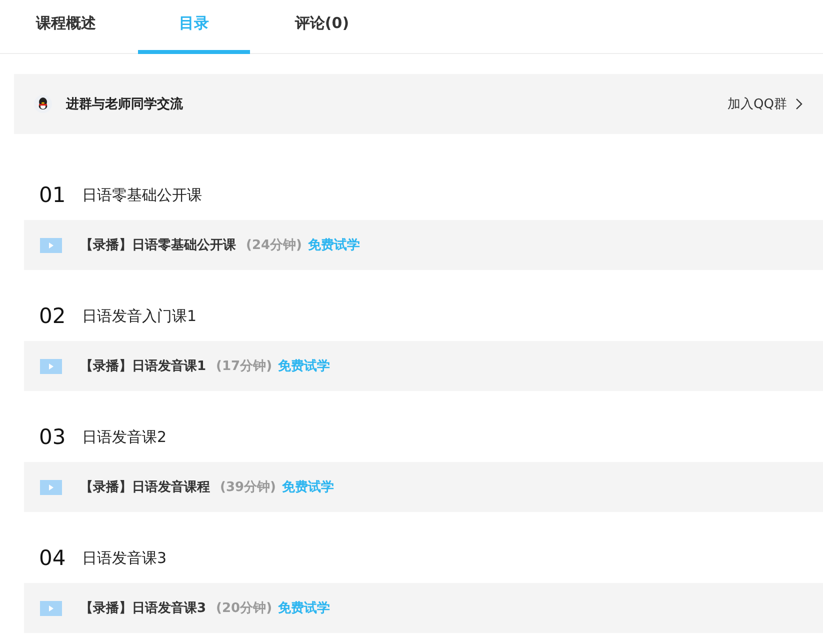 Image resolution: width=823 pixels, height=634 pixels. I want to click on lesson-duration: (20分钟), so click(244, 608).